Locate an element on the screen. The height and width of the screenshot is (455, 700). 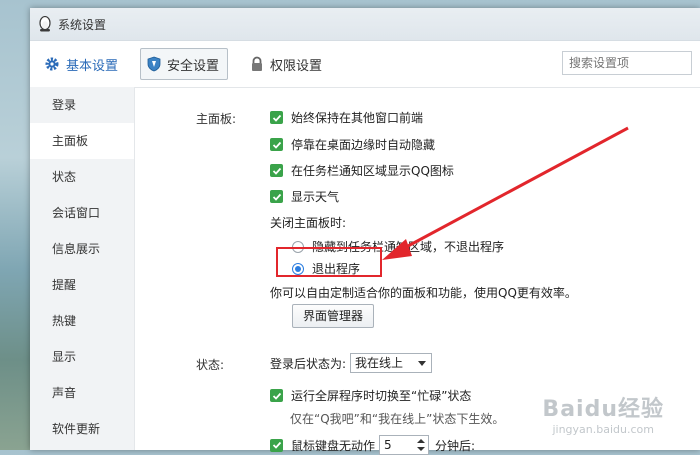
lock-icon is located at coordinates (257, 64).